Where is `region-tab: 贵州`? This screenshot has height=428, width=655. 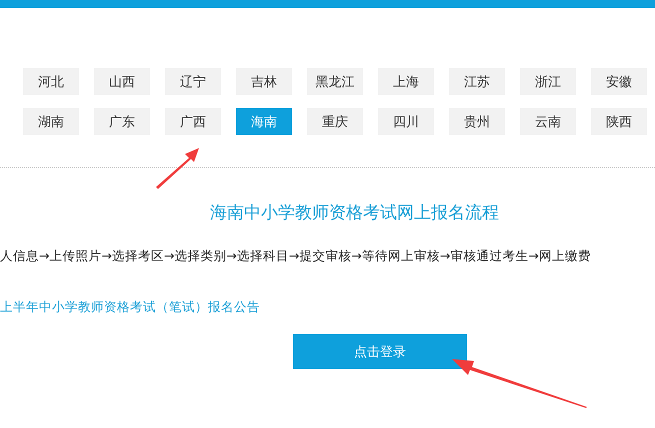
region-tab: 贵州 is located at coordinates (477, 121).